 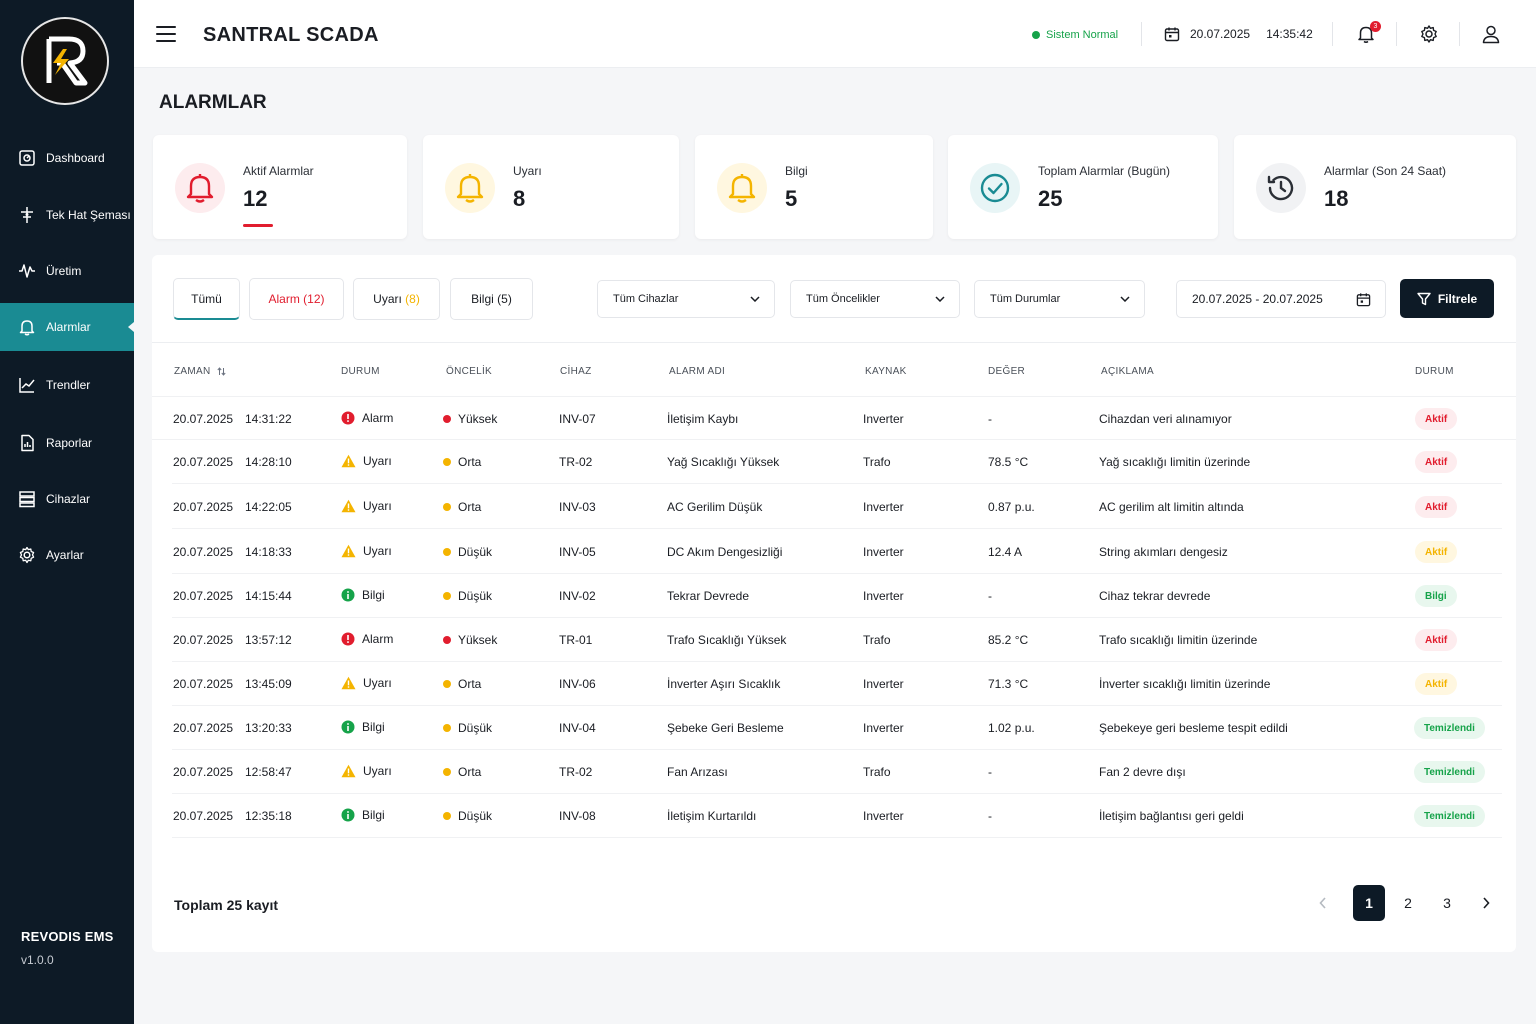 I want to click on sidebar-item-devices: Cihazlar, so click(x=67, y=499).